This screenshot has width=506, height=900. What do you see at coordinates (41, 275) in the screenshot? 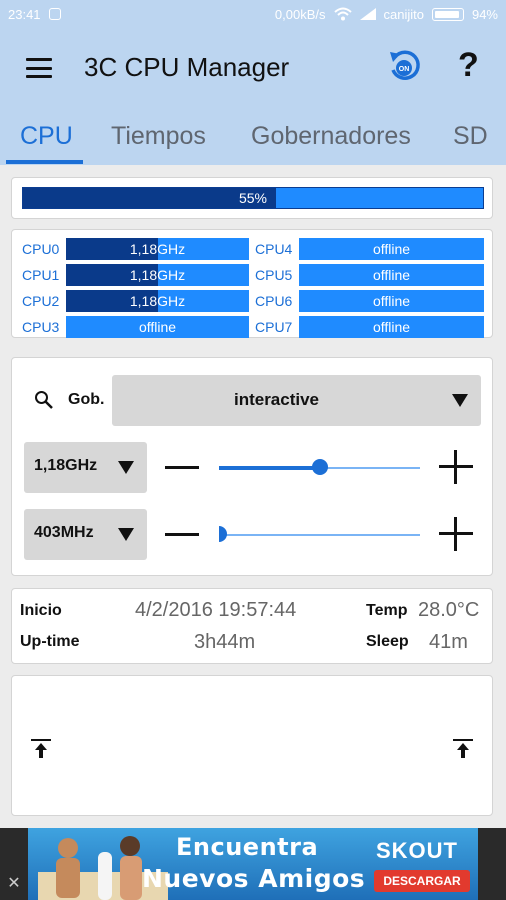
I see `core-label: CPU1` at bounding box center [41, 275].